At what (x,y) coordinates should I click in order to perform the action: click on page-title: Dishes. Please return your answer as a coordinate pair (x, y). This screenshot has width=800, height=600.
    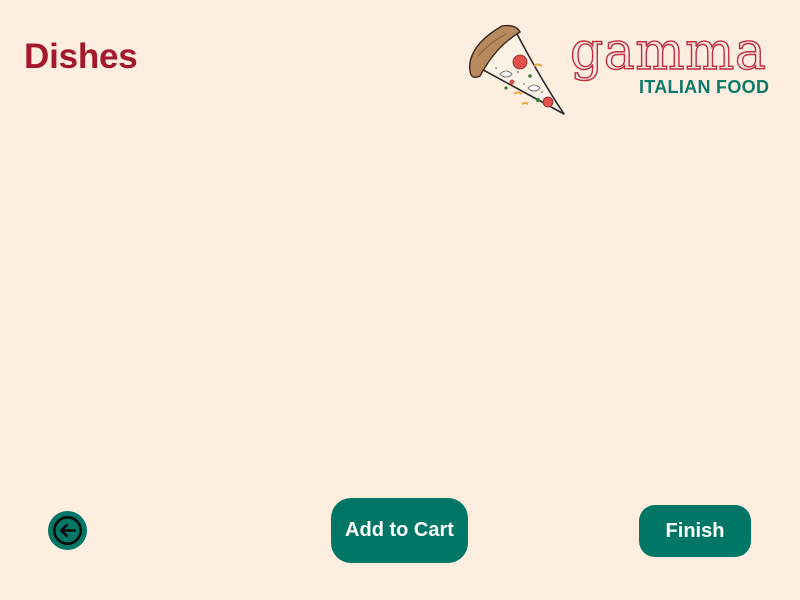
    Looking at the image, I should click on (81, 56).